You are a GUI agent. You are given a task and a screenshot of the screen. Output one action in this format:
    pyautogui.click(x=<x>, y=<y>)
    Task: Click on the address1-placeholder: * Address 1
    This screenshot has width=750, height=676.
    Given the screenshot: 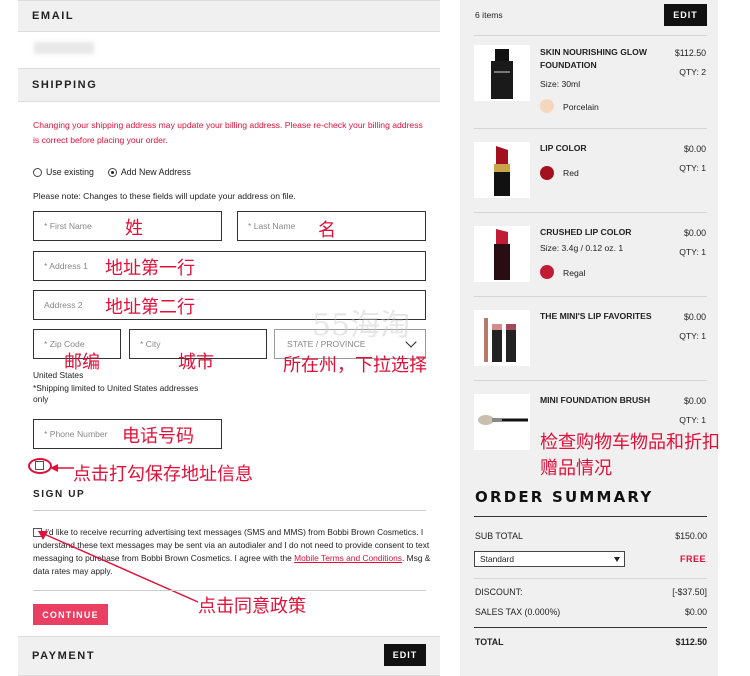 What is the action you would take?
    pyautogui.click(x=66, y=266)
    